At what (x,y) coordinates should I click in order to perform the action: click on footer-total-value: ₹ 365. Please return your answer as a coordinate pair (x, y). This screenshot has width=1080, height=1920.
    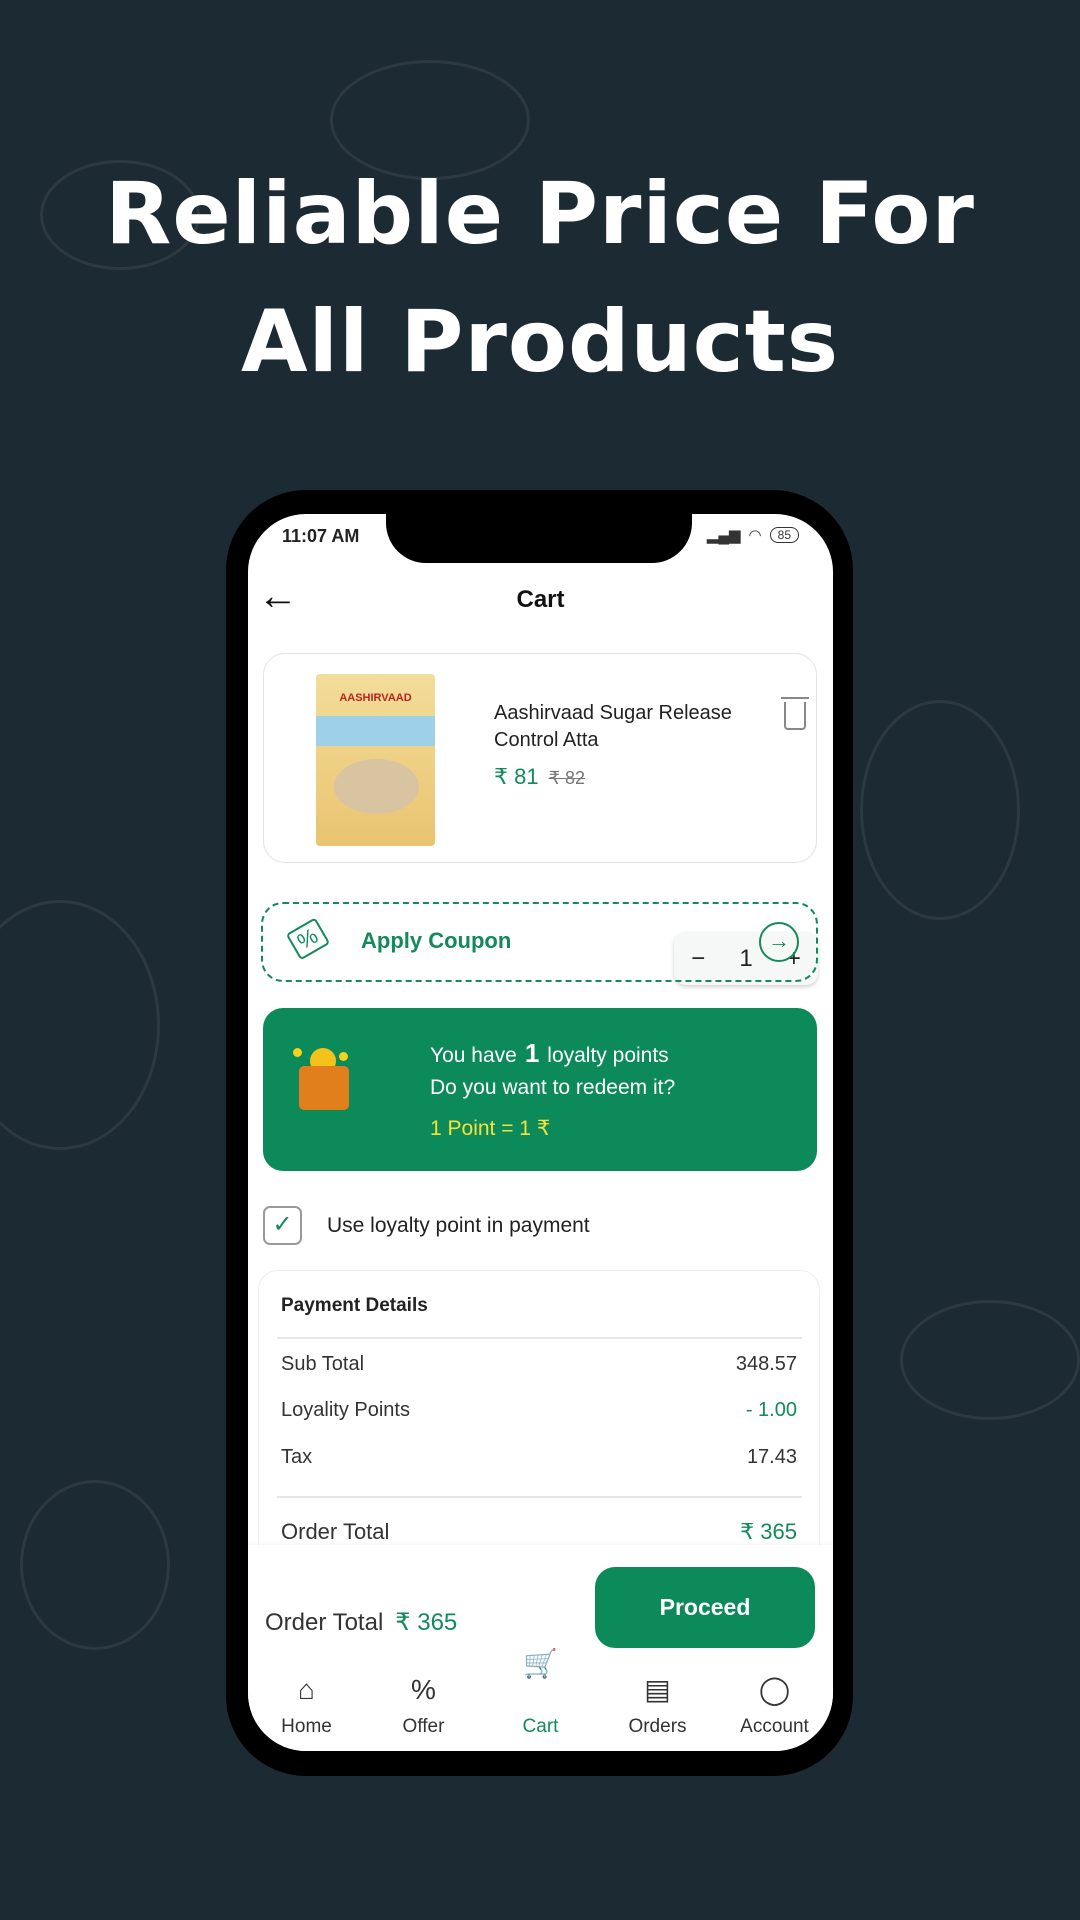
    Looking at the image, I should click on (426, 1622).